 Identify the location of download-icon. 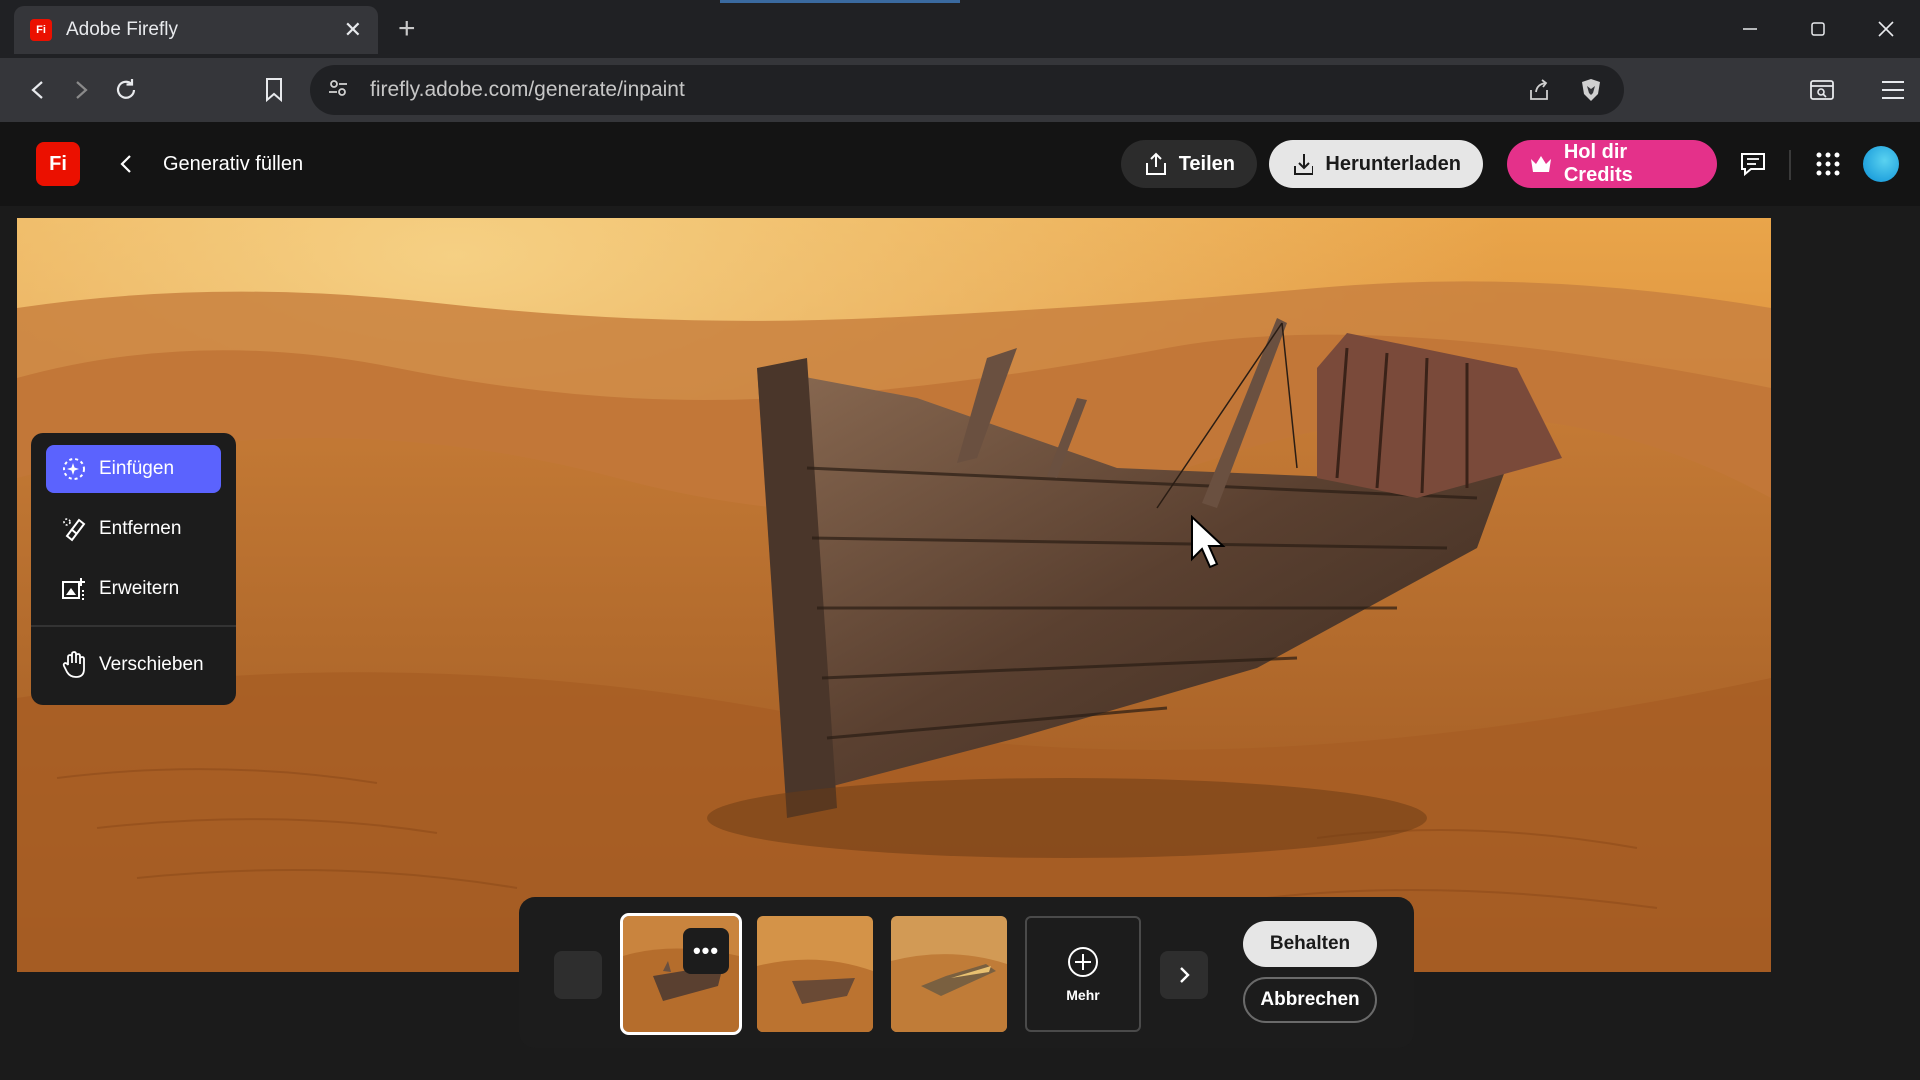
(1304, 164).